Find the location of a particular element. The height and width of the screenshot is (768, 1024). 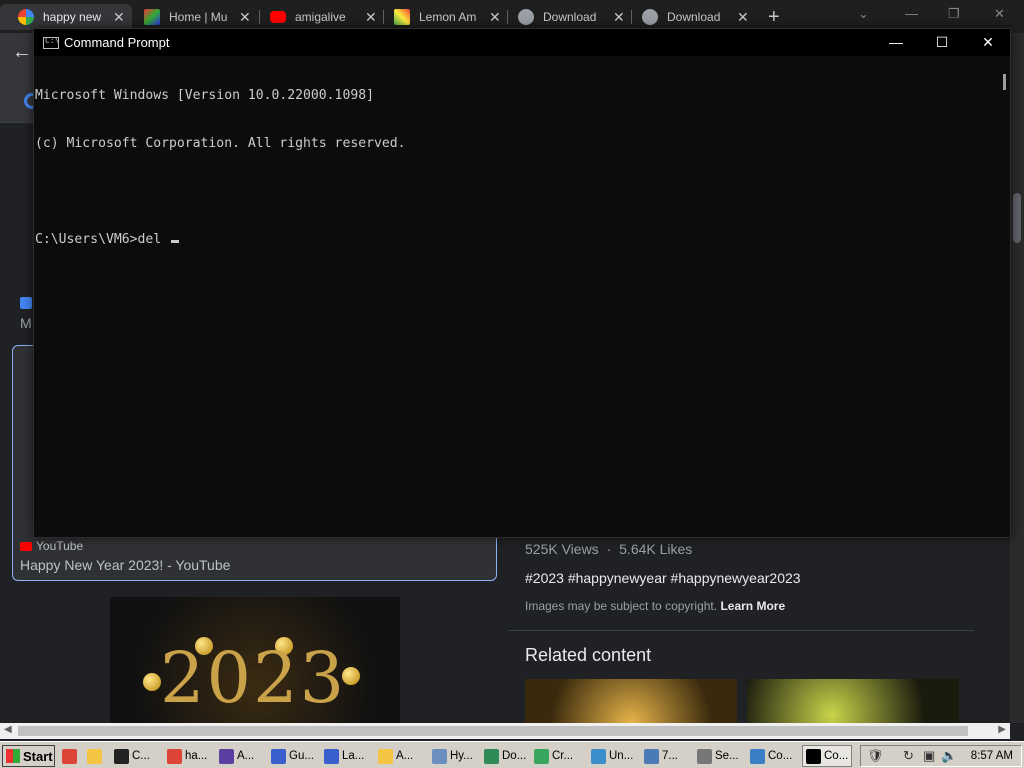

result-source: YouTube is located at coordinates (51, 546).